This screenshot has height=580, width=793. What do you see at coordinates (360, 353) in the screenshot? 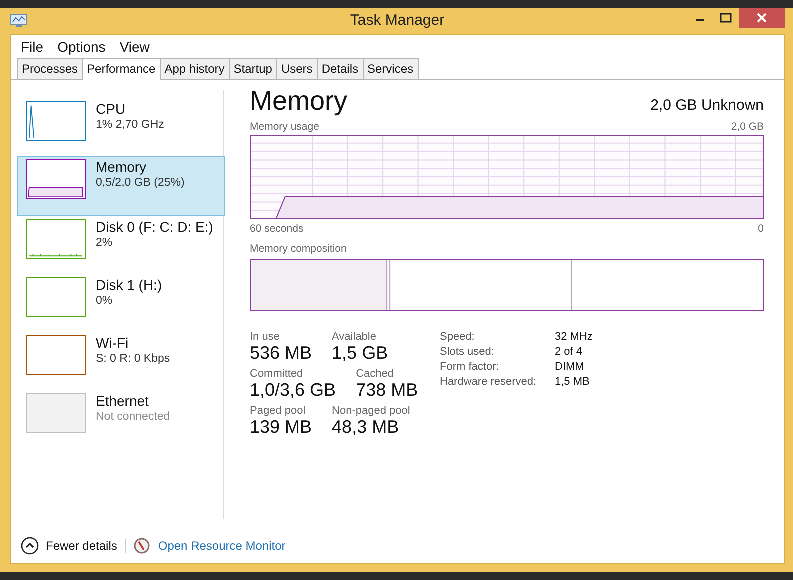
I see `stat-value: 1,5 GB` at bounding box center [360, 353].